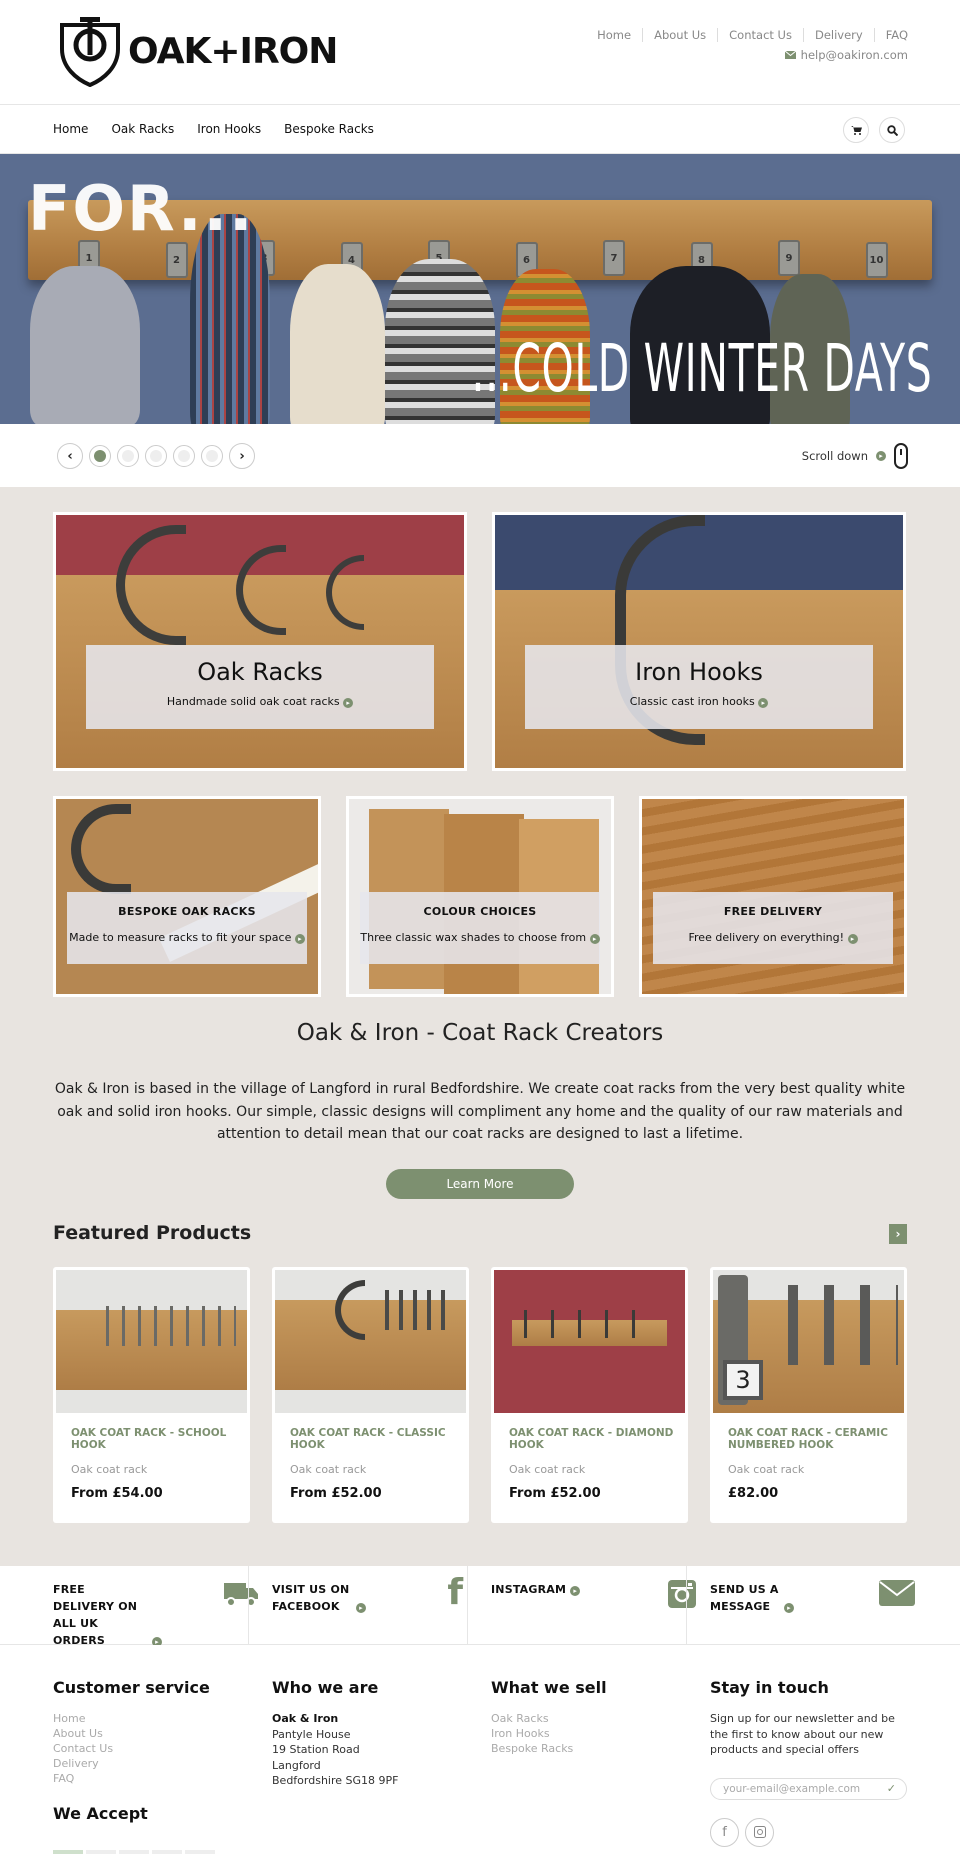 This screenshot has width=960, height=1875. Describe the element at coordinates (153, 1439) in the screenshot. I see `product-name: OAK COAT RACK - SCHOOL HOOK` at that location.